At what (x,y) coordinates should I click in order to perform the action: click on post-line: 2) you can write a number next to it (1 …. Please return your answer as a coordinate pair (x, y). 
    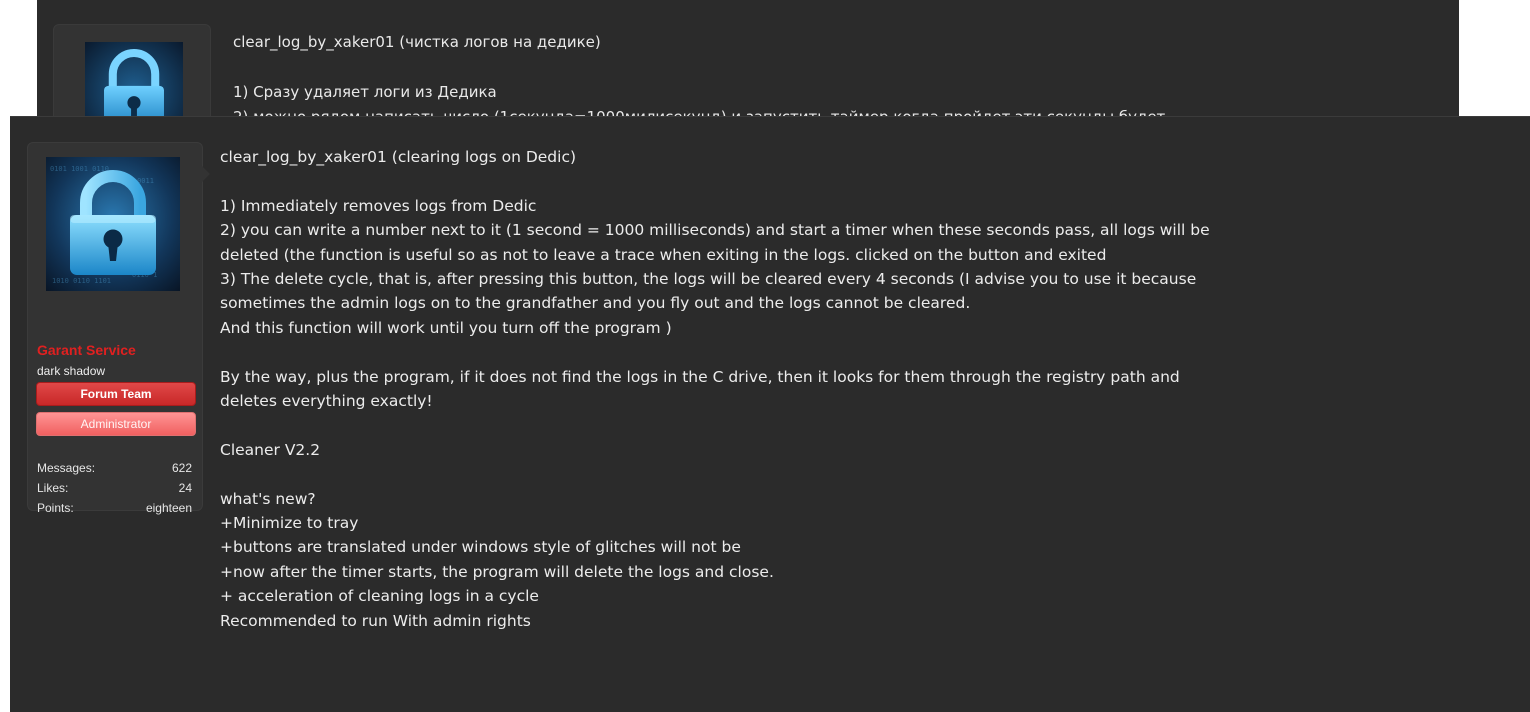
    Looking at the image, I should click on (715, 230).